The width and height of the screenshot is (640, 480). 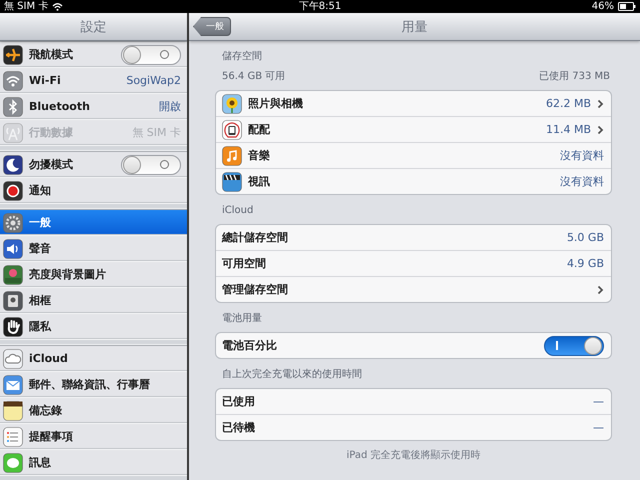 What do you see at coordinates (46, 410) in the screenshot?
I see `item-label: 備忘錄` at bounding box center [46, 410].